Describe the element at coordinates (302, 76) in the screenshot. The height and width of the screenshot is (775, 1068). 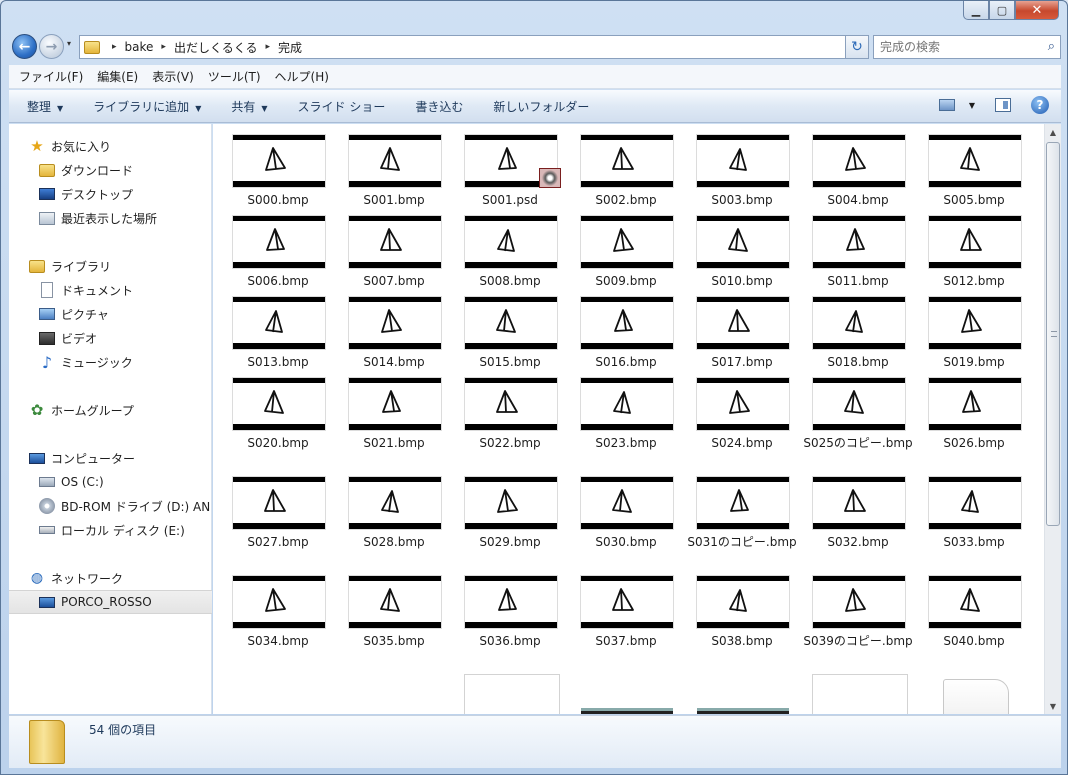
I see `menu-help: ヘルプ(H)` at that location.